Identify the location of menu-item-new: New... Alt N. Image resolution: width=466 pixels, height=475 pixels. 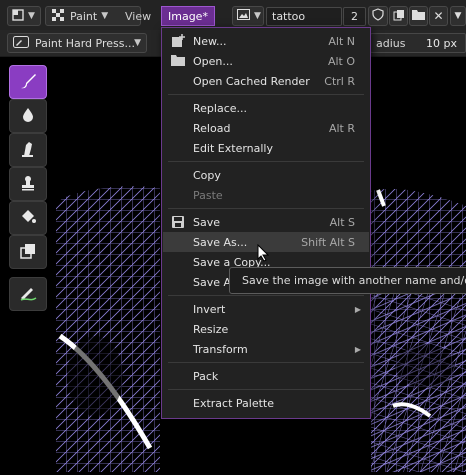
(266, 41).